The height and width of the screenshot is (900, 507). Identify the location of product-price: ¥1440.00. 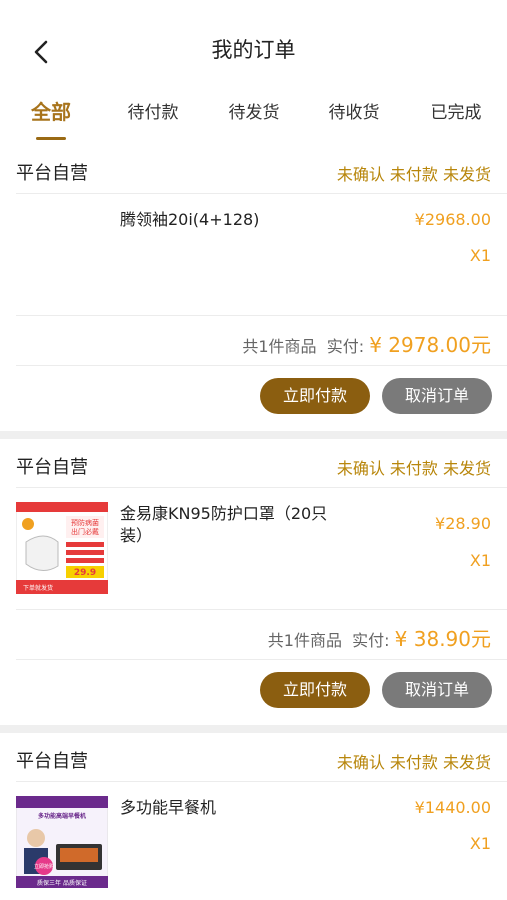
(452, 807).